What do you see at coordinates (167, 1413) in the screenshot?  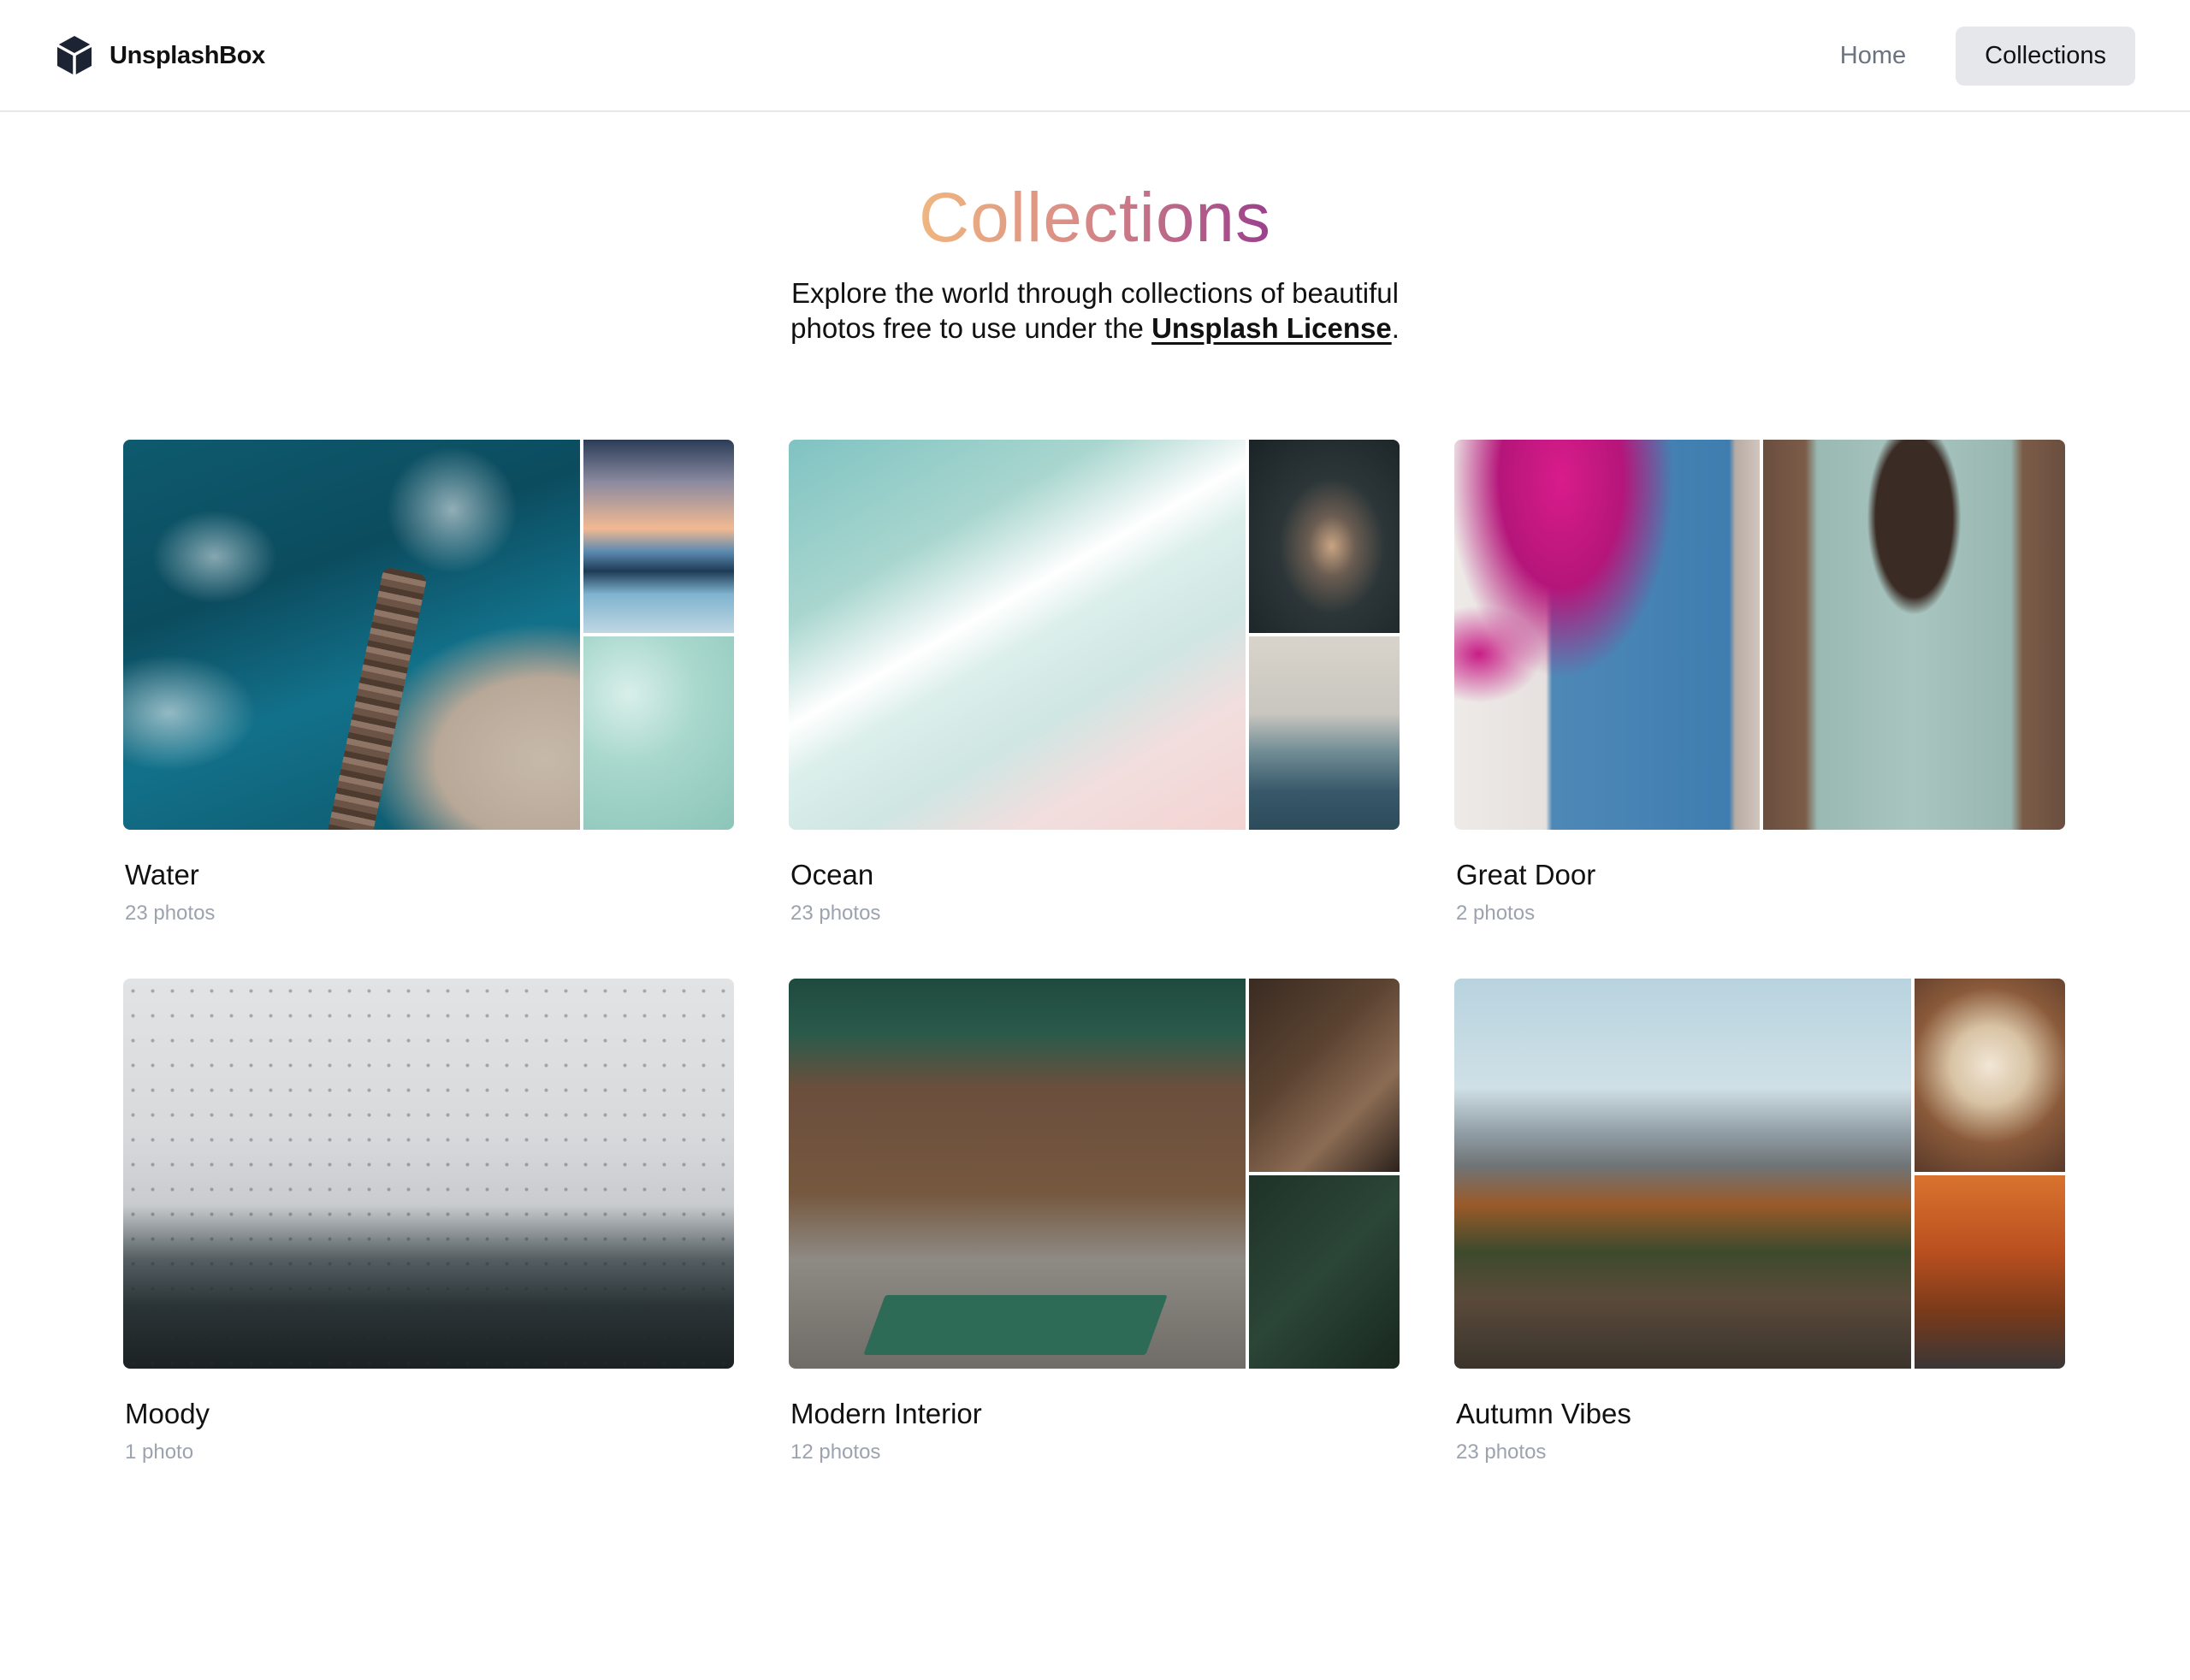 I see `collection-title: Moody` at bounding box center [167, 1413].